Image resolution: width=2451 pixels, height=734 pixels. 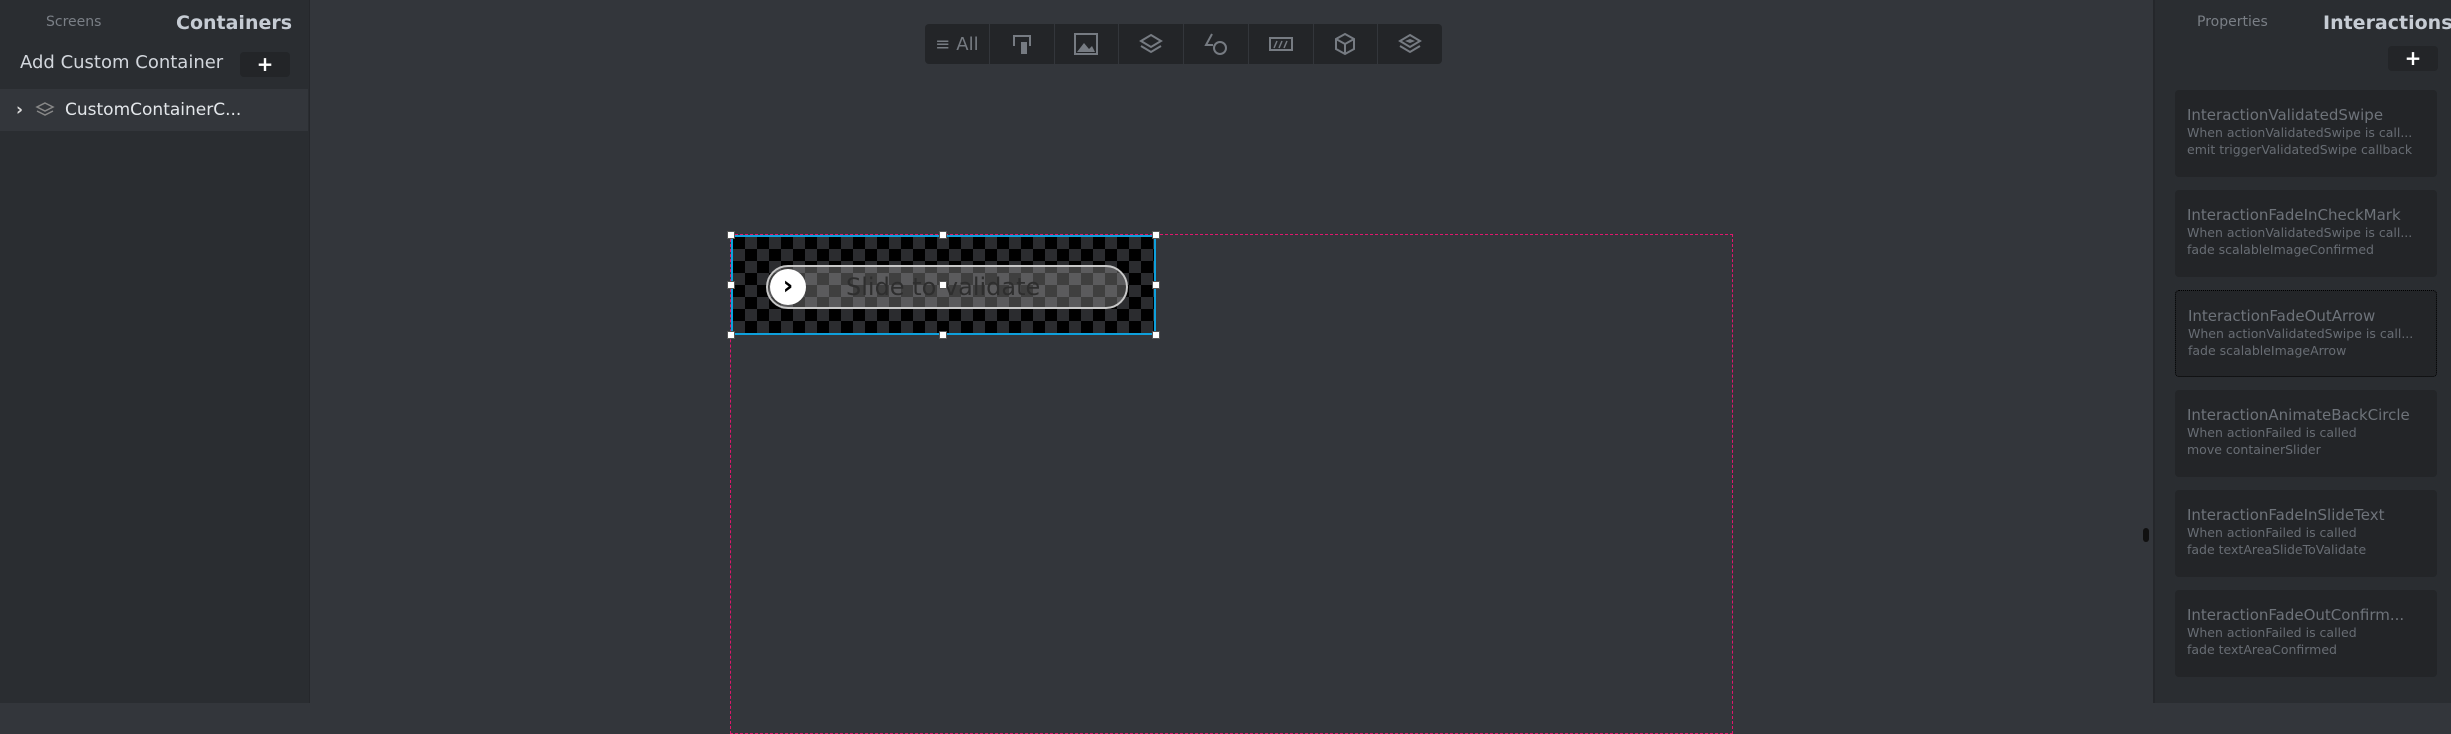 I want to click on resize-handle-e, so click(x=1156, y=285).